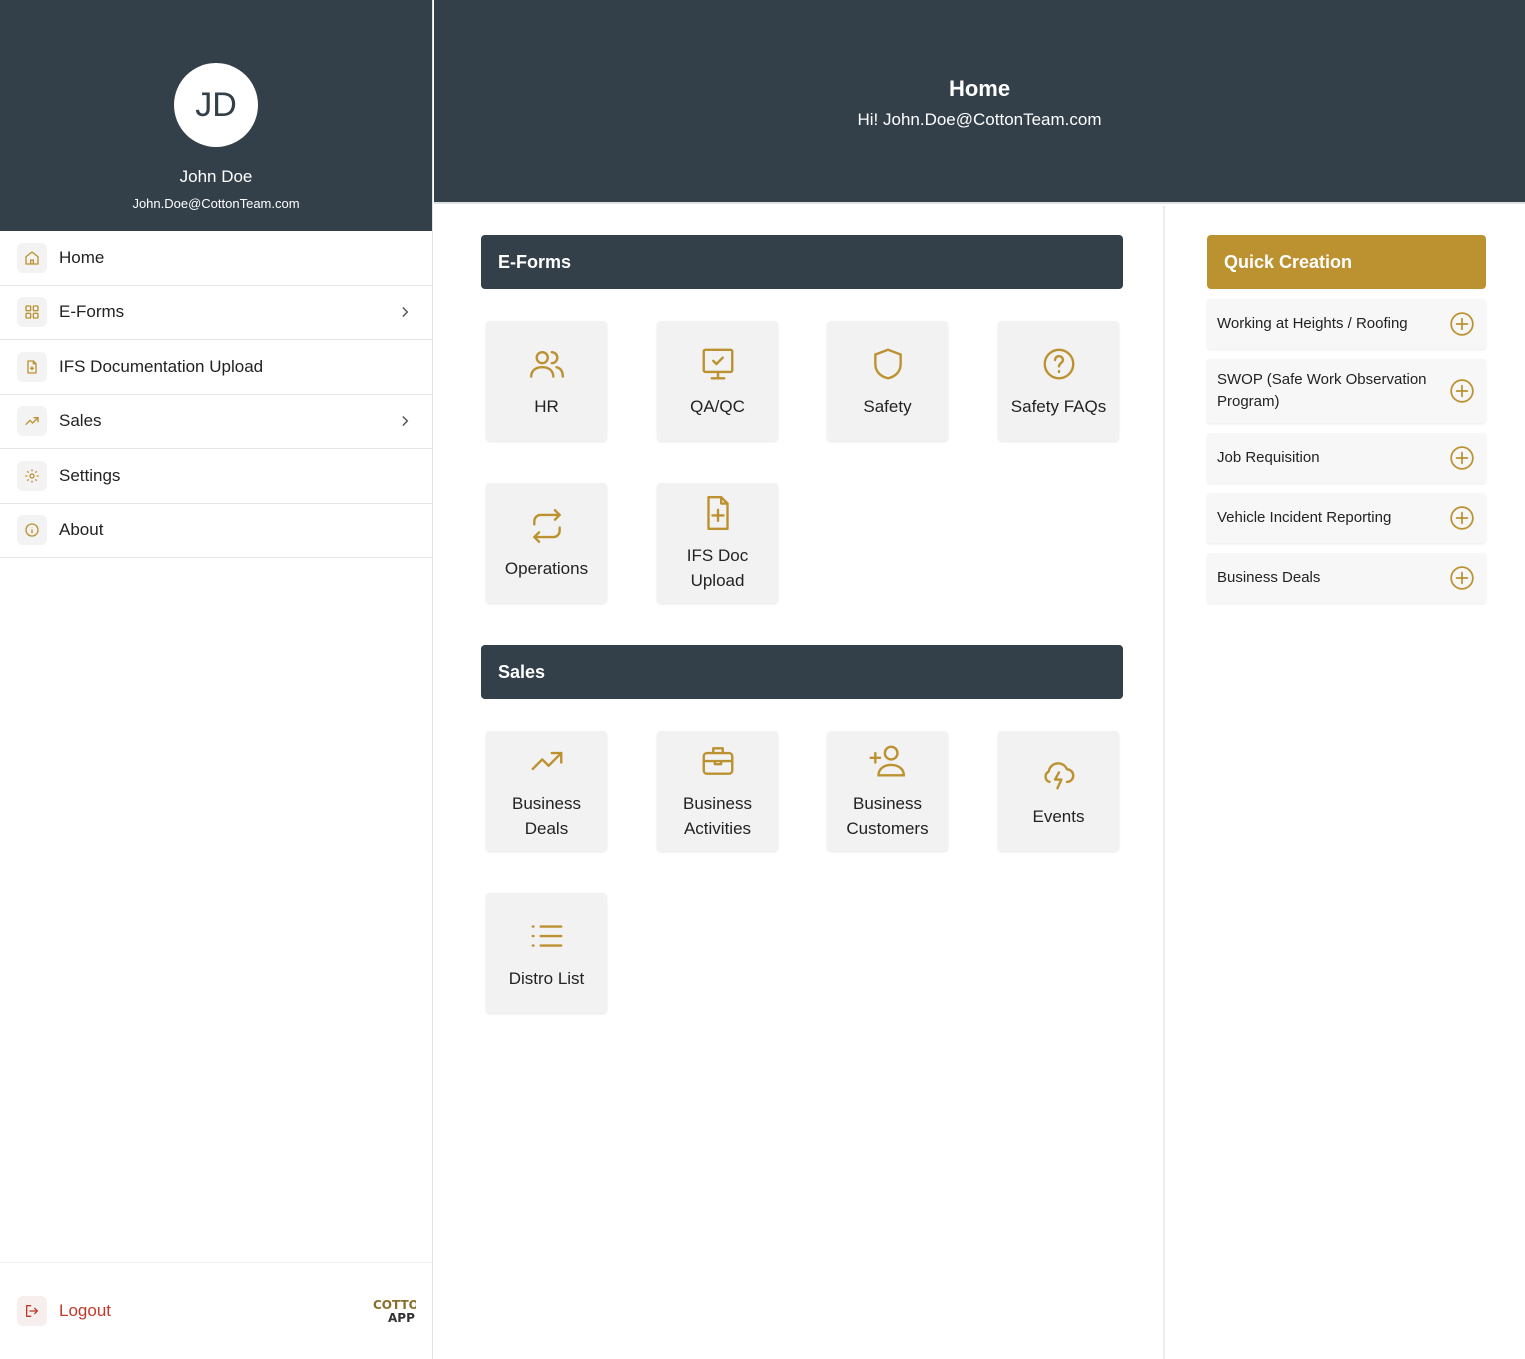 This screenshot has width=1525, height=1359. Describe the element at coordinates (216, 422) in the screenshot. I see `sidebar-item-sales: Sales` at that location.